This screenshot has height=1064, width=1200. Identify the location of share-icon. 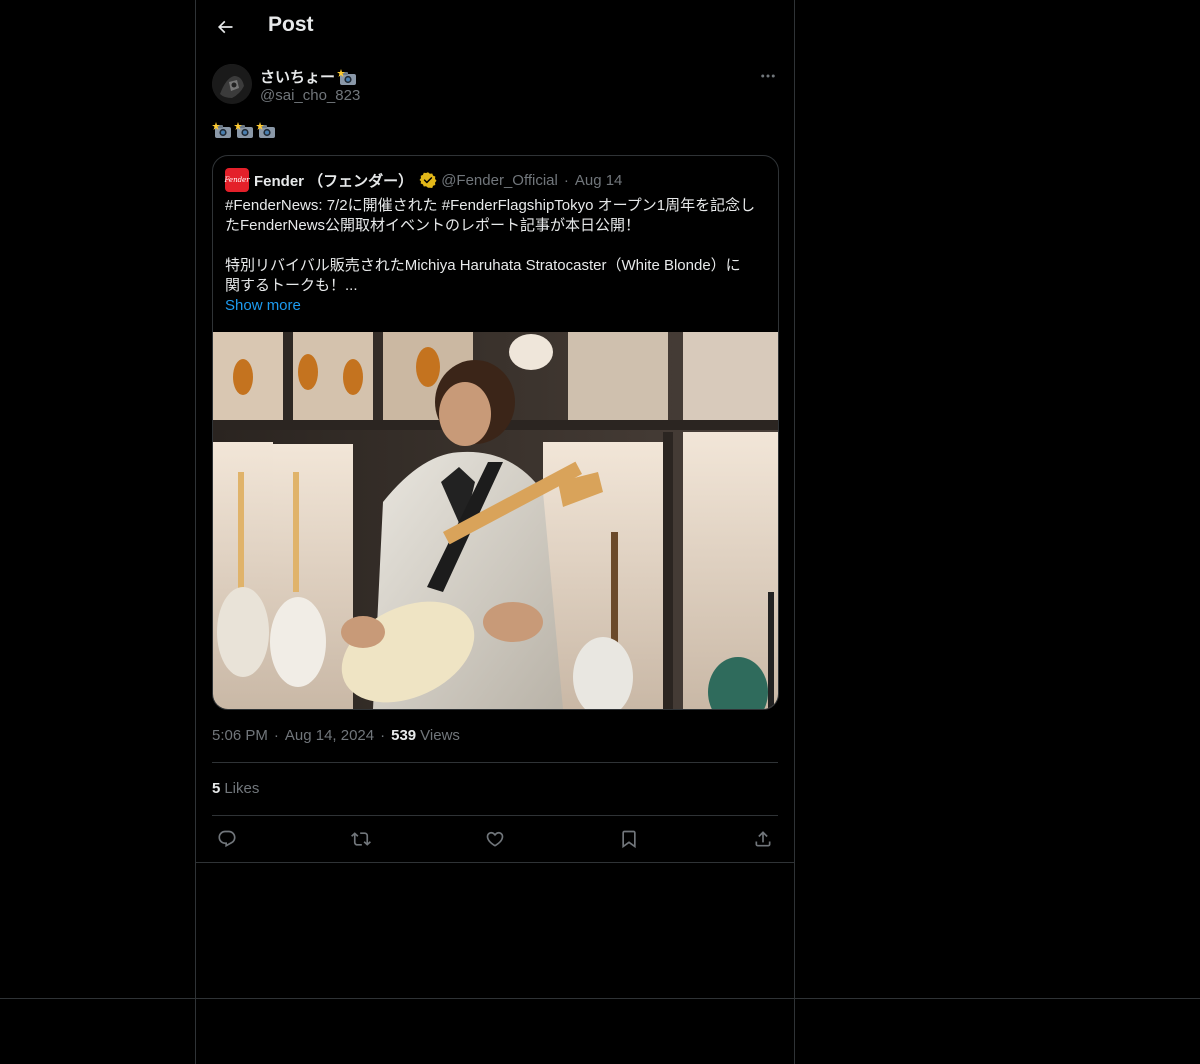
(763, 839).